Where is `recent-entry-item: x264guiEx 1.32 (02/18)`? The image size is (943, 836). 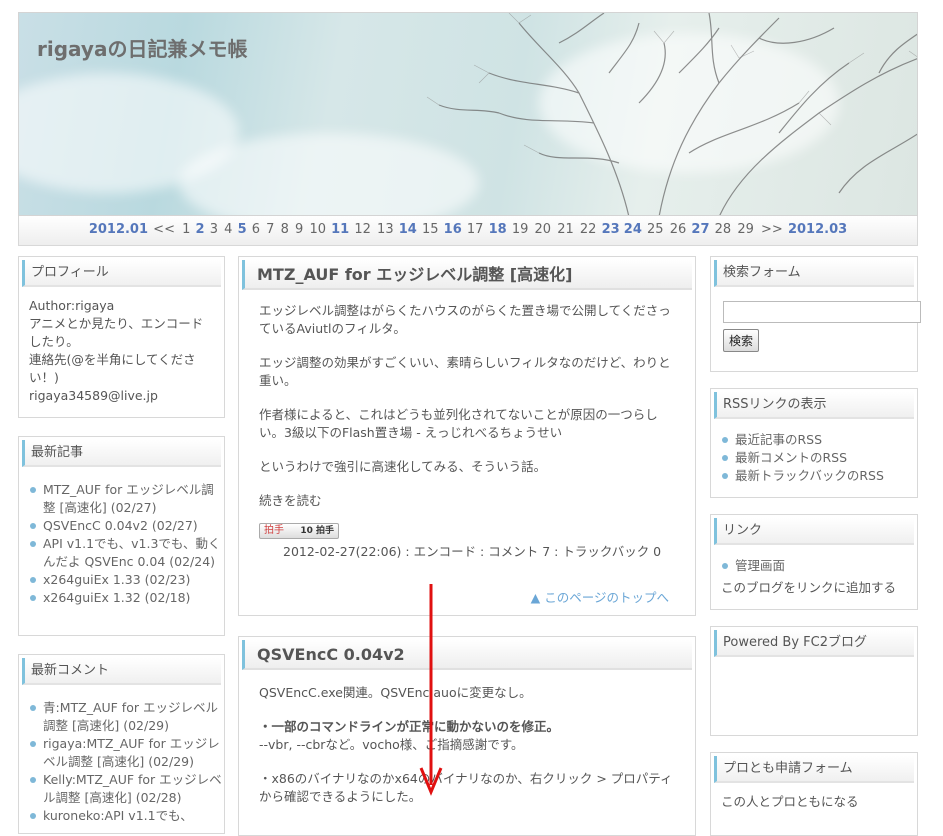 recent-entry-item: x264guiEx 1.32 (02/18) is located at coordinates (126, 598).